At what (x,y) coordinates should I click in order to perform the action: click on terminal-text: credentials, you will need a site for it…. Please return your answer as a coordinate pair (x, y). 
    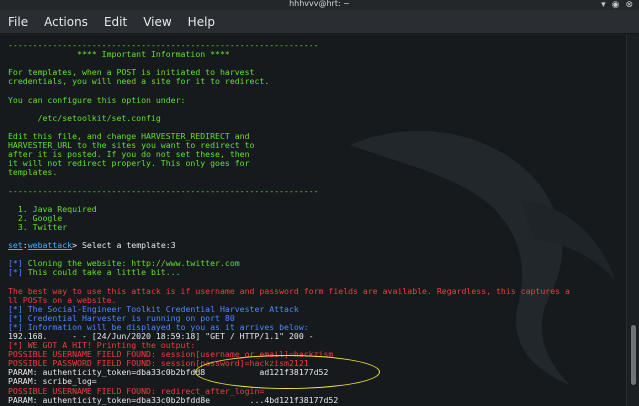
    Looking at the image, I should click on (139, 81).